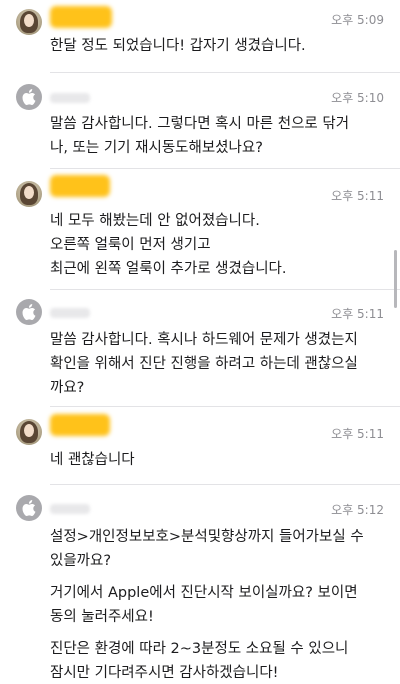 The width and height of the screenshot is (400, 684). What do you see at coordinates (155, 221) in the screenshot?
I see `message-line: 네 모두 해봤는데 안 없어졌습니다.` at bounding box center [155, 221].